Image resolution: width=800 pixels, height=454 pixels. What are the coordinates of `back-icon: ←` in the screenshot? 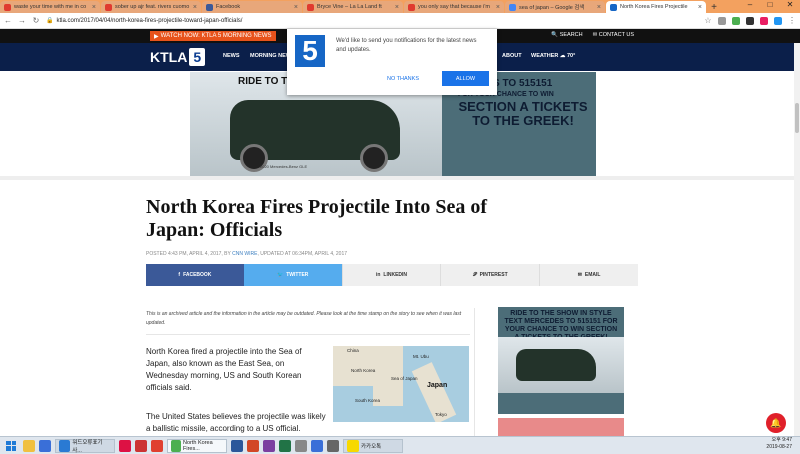 It's located at (8, 20).